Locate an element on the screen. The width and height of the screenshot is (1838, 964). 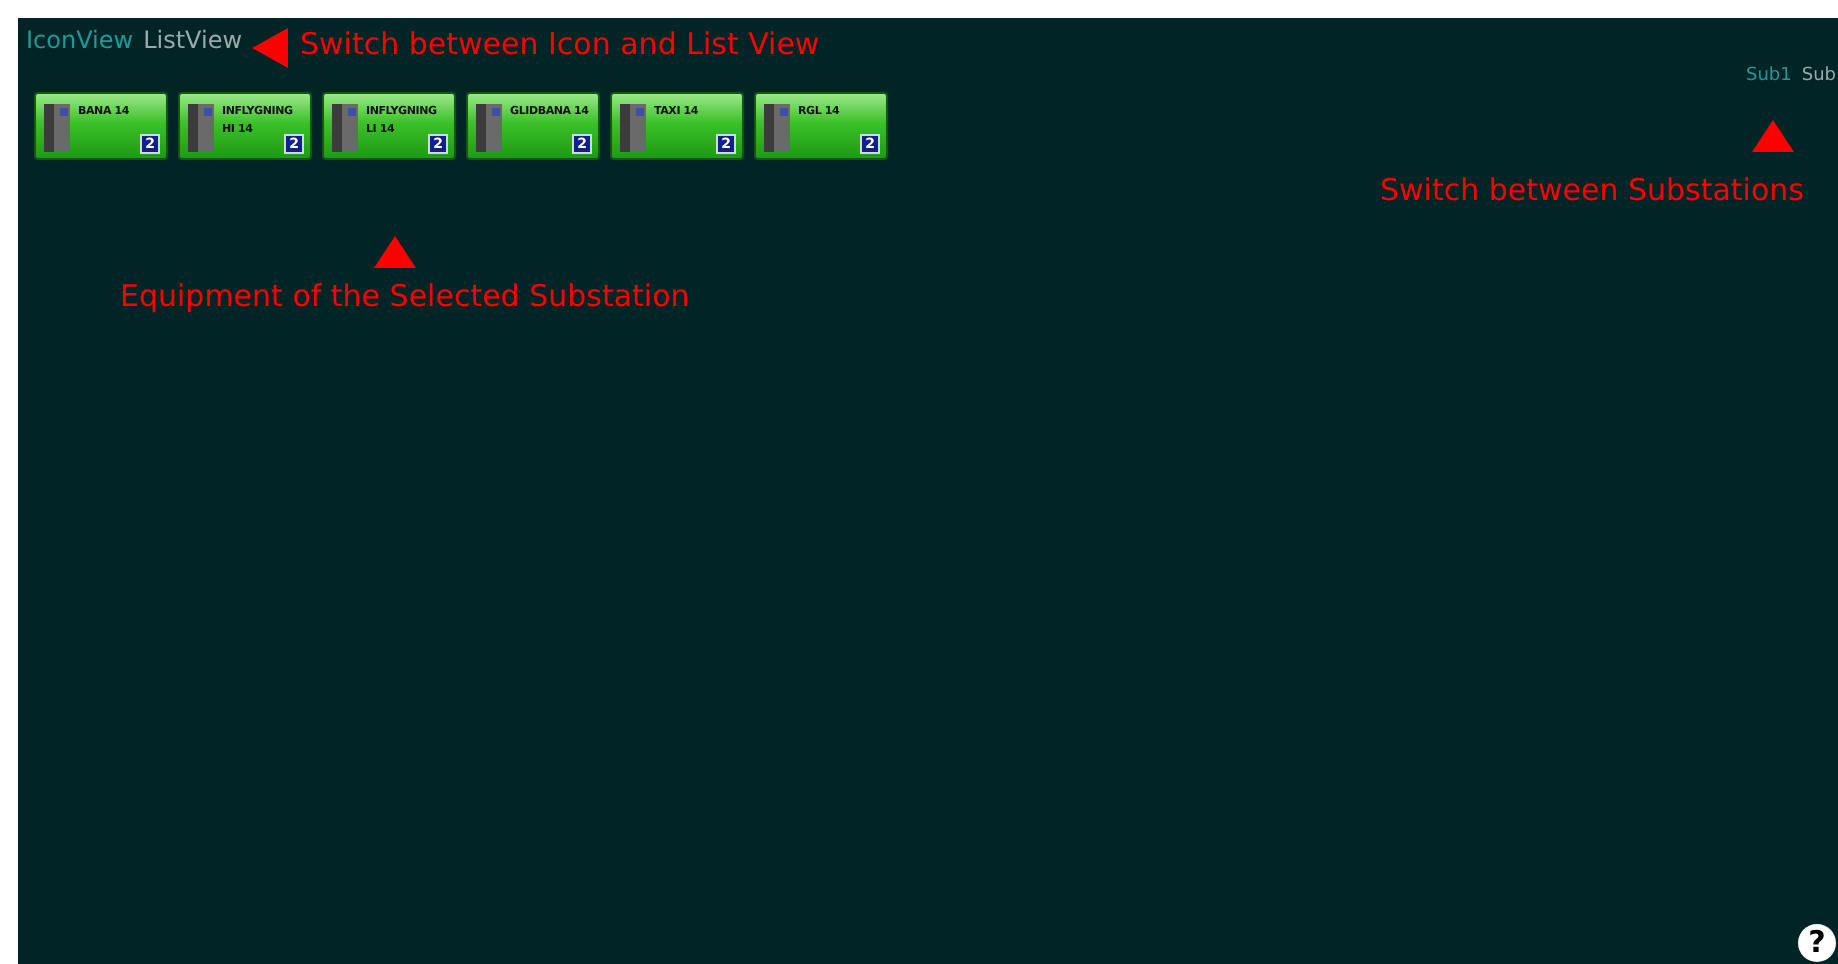
tab: Sub1 is located at coordinates (1769, 76).